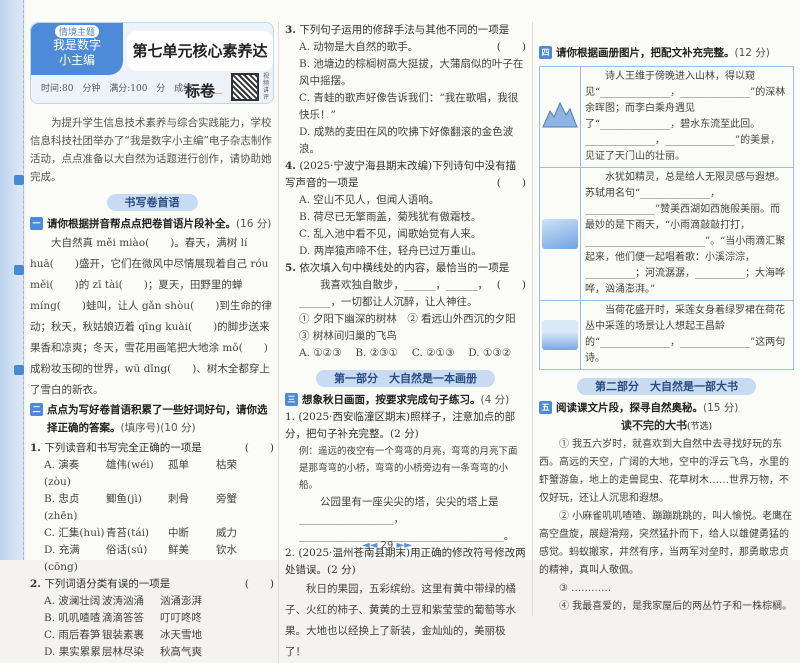  What do you see at coordinates (560, 114) in the screenshot?
I see `mountains-icon` at bounding box center [560, 114].